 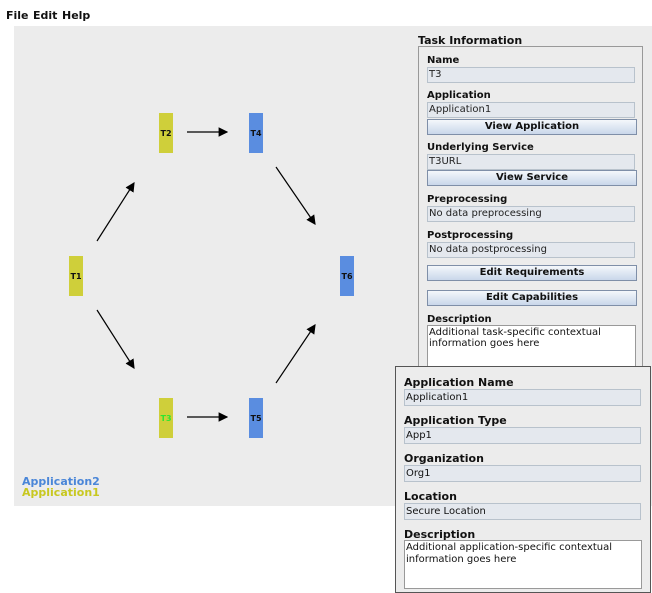 I want to click on service-field: T3URL, so click(x=531, y=162).